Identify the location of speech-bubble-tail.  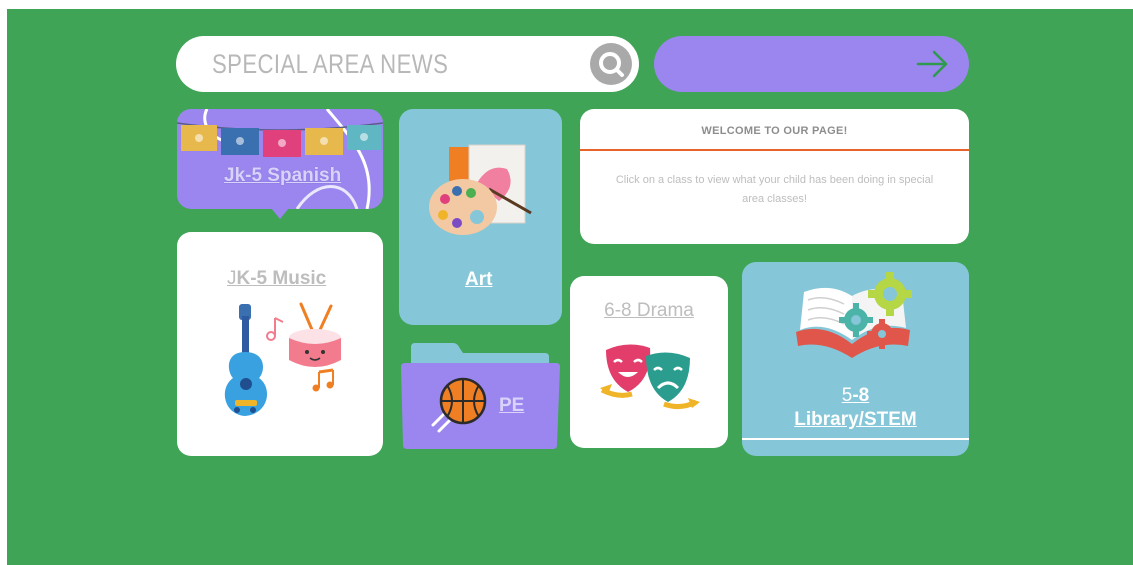
(280, 213).